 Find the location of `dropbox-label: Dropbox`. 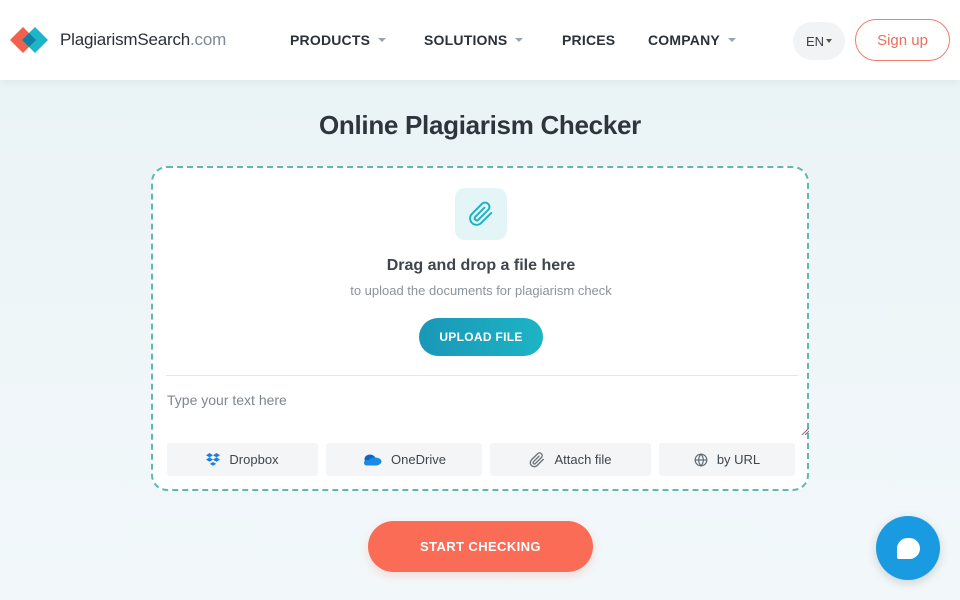

dropbox-label: Dropbox is located at coordinates (254, 459).